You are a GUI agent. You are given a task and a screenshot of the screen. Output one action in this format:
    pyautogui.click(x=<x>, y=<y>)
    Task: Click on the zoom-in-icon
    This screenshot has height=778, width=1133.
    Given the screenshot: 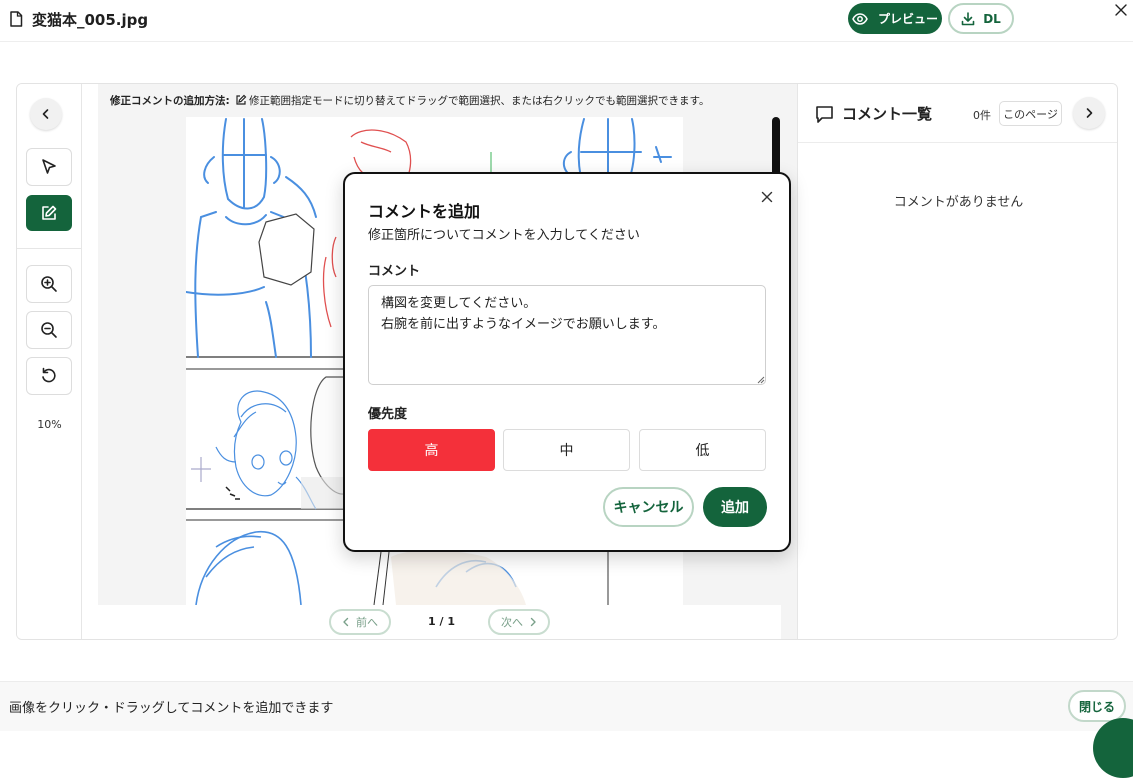 What is the action you would take?
    pyautogui.click(x=49, y=284)
    